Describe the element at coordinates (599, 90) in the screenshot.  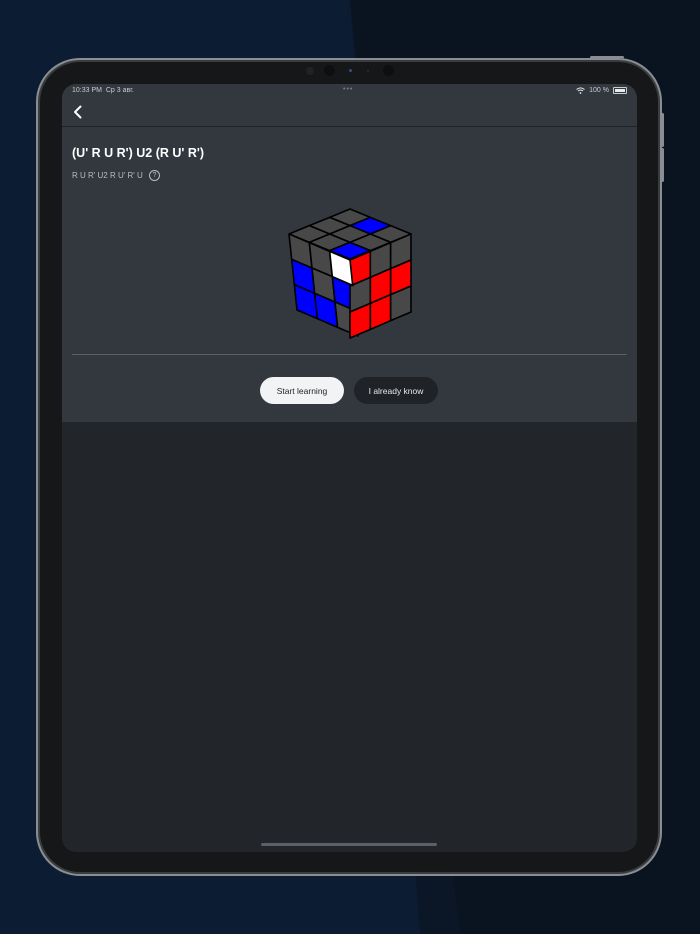
I see `battery-percent: 100 %` at that location.